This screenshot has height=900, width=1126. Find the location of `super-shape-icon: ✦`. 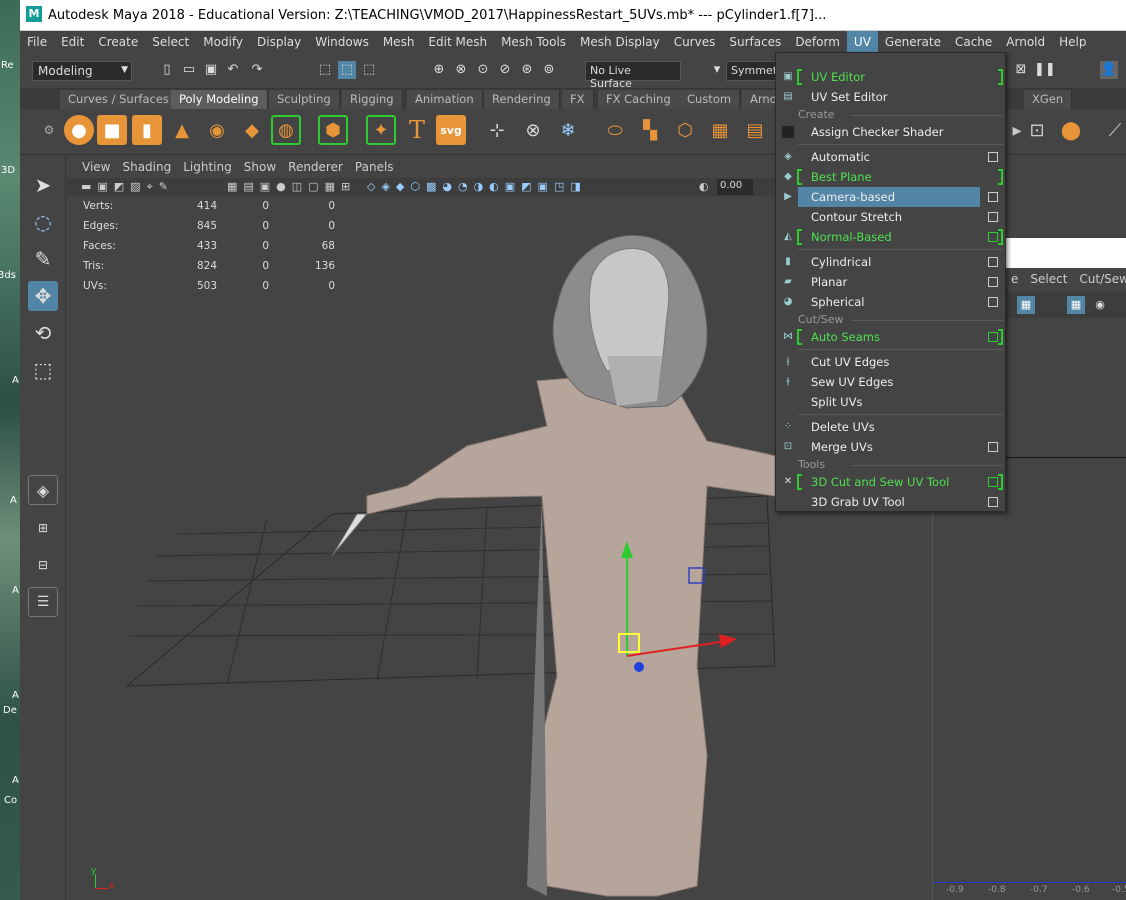

super-shape-icon: ✦ is located at coordinates (381, 130).